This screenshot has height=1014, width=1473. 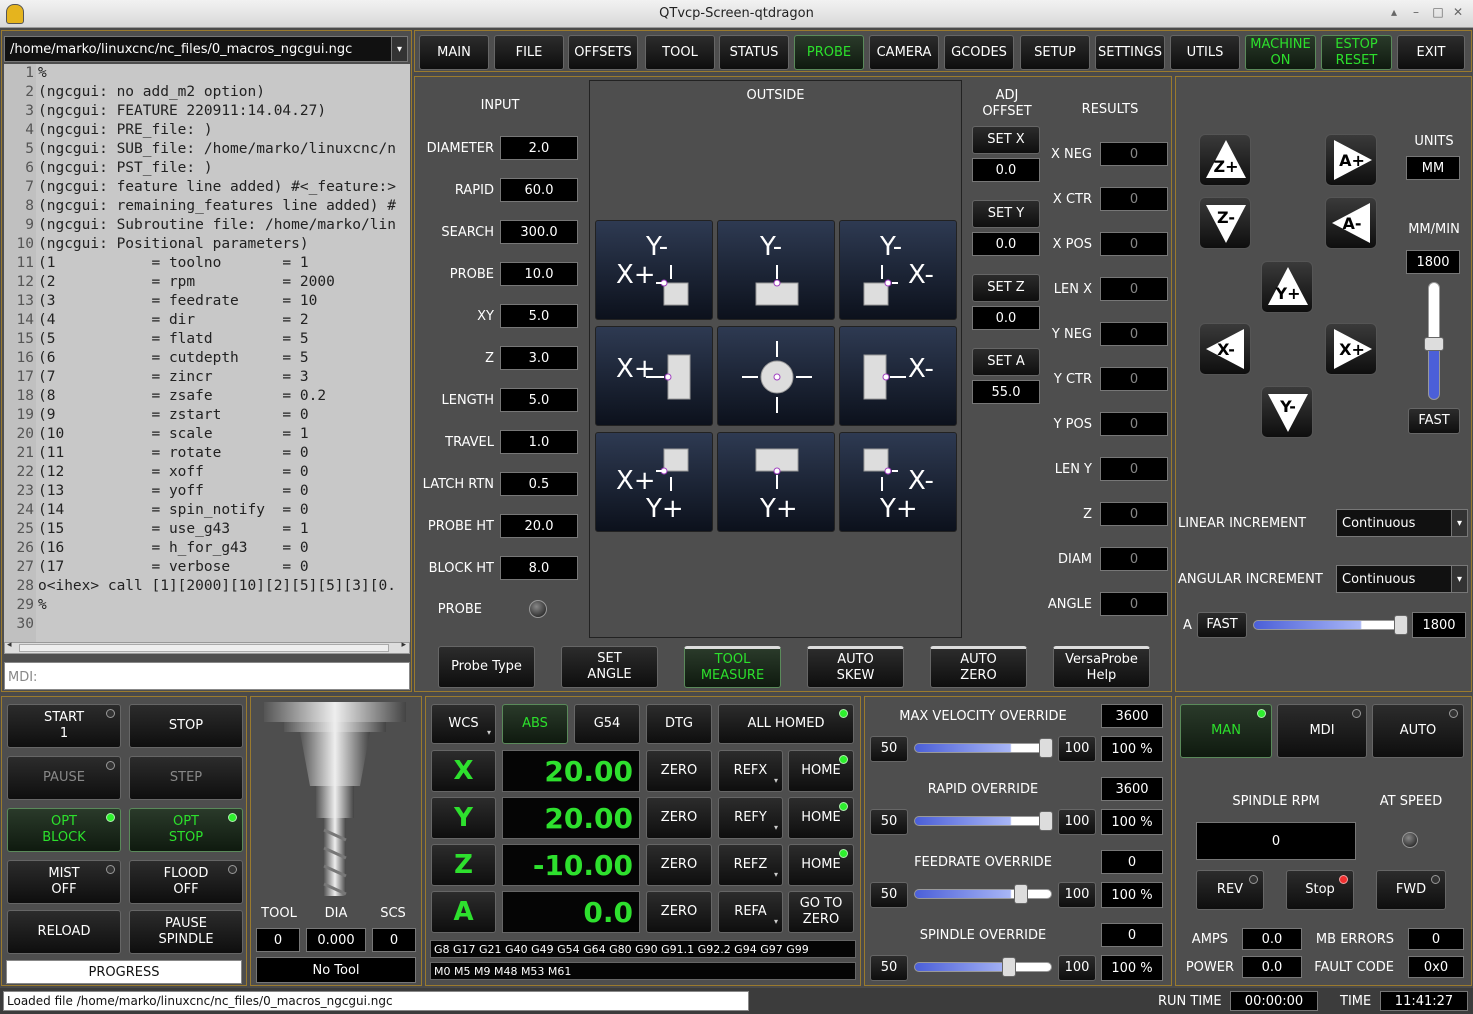 I want to click on home-y-button: HOME, so click(x=821, y=818).